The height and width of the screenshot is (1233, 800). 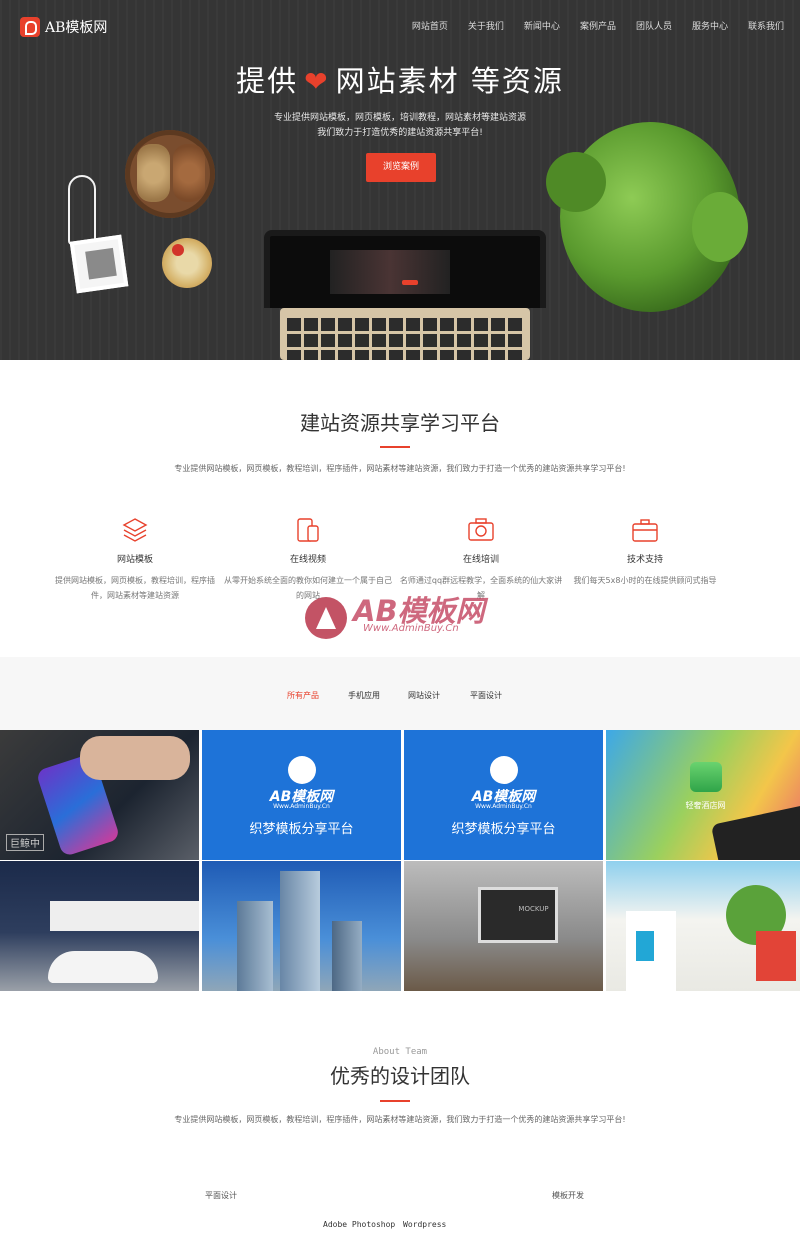 I want to click on tablet-icon, so click(x=308, y=530).